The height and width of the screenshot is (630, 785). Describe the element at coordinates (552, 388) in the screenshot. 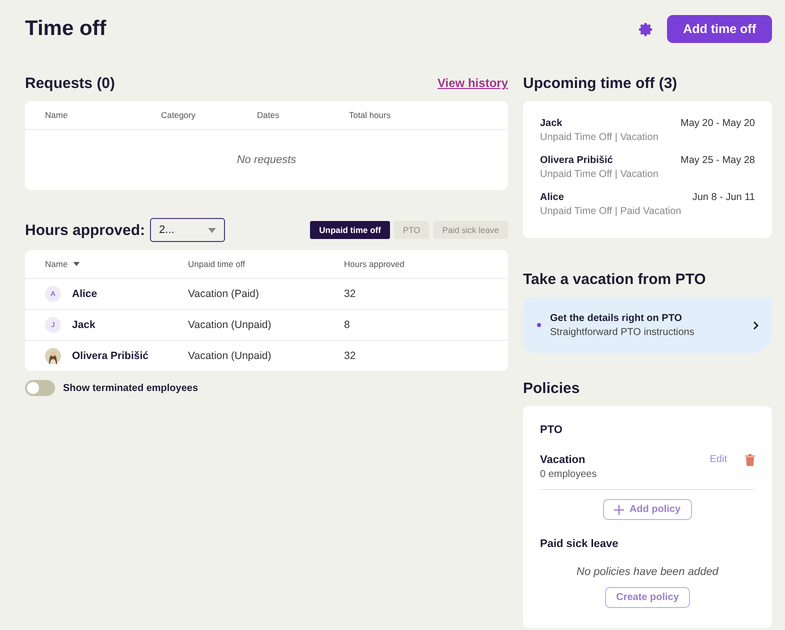

I see `section-heading: Policies` at that location.